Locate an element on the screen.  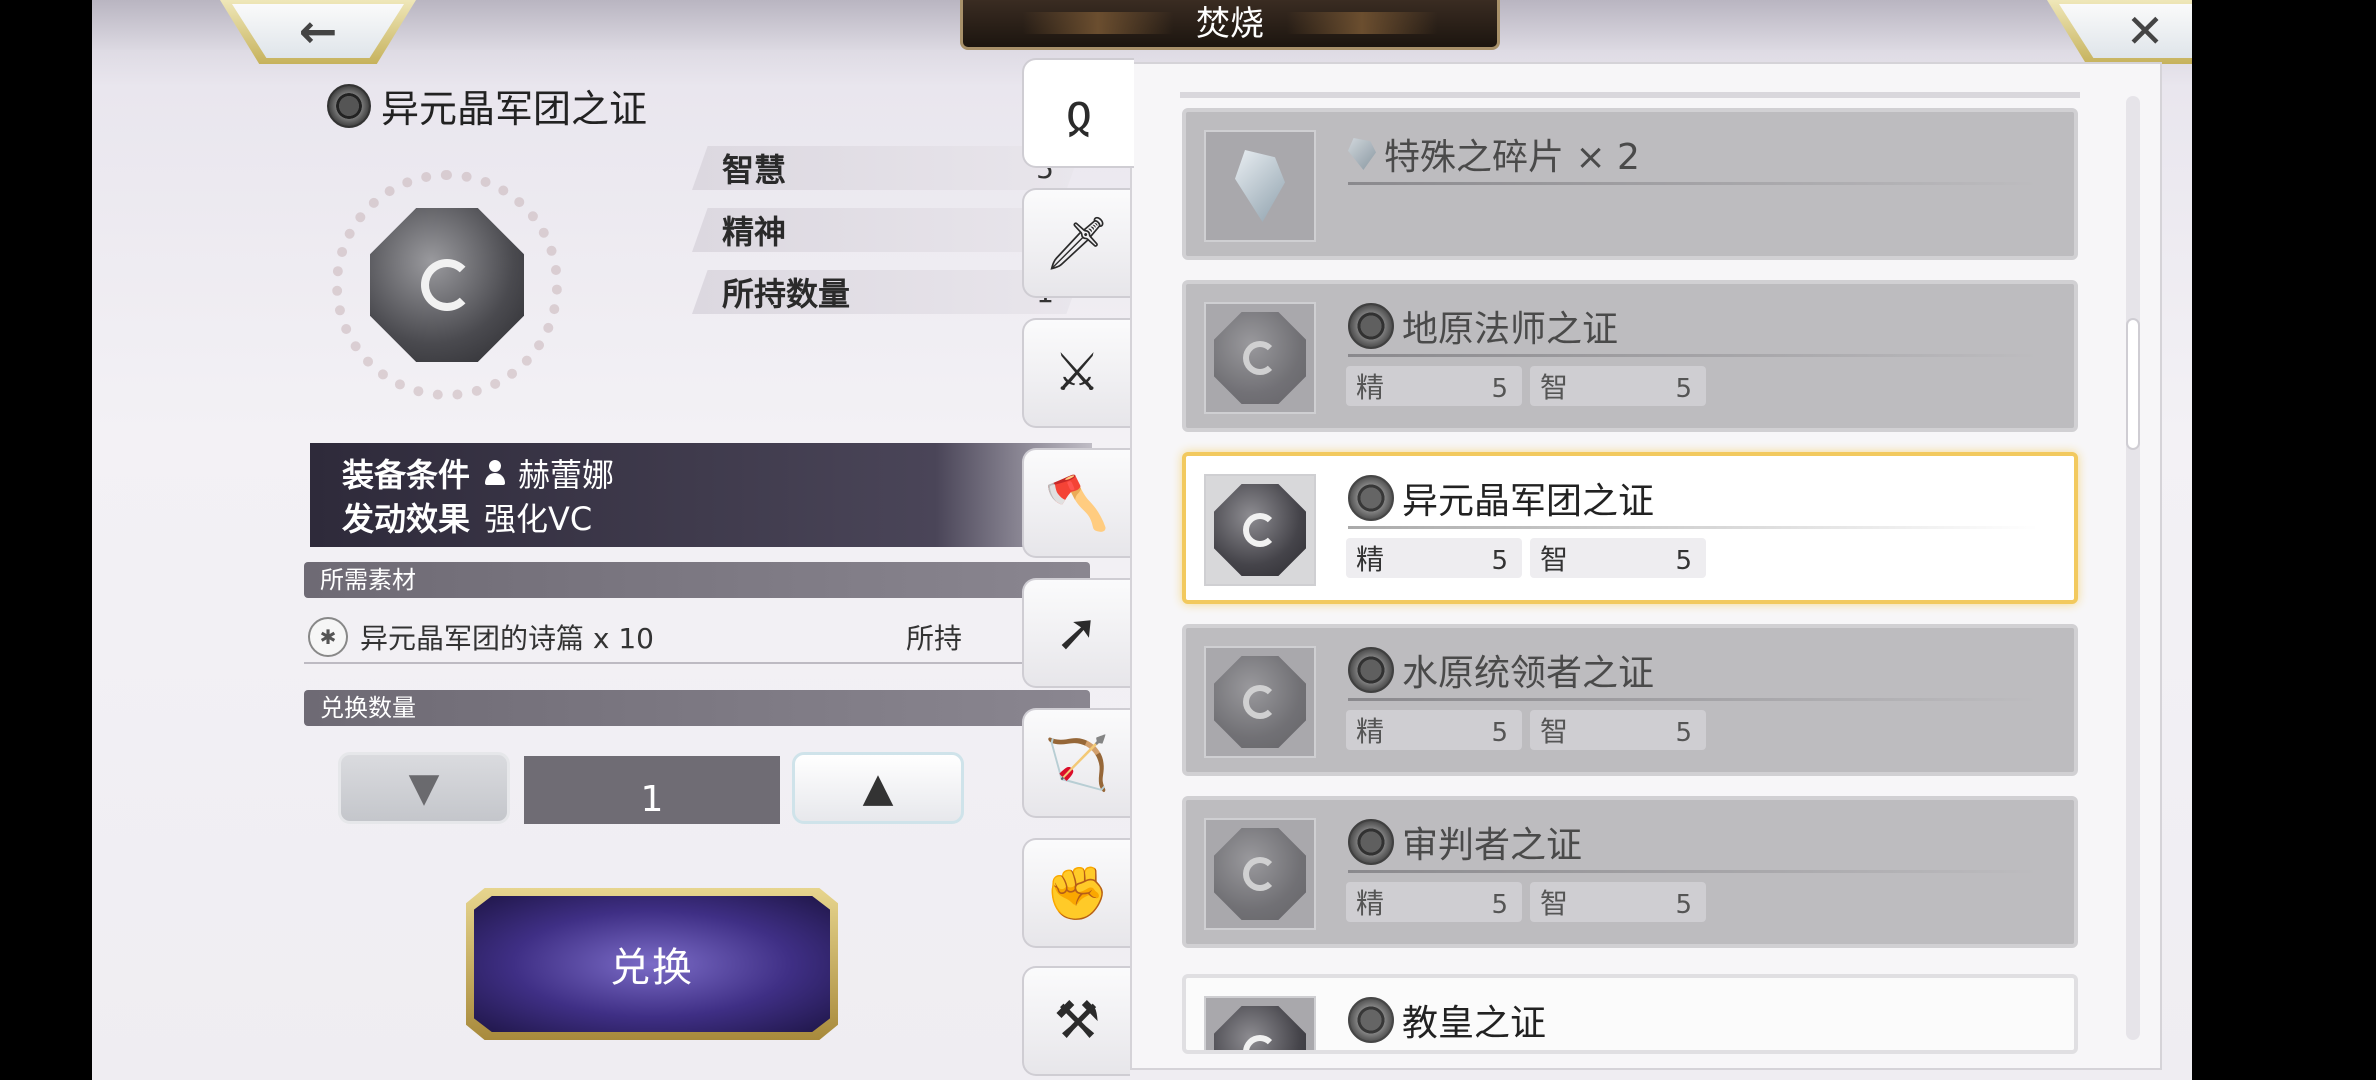
spear-icon: ➚ is located at coordinates (1077, 633).